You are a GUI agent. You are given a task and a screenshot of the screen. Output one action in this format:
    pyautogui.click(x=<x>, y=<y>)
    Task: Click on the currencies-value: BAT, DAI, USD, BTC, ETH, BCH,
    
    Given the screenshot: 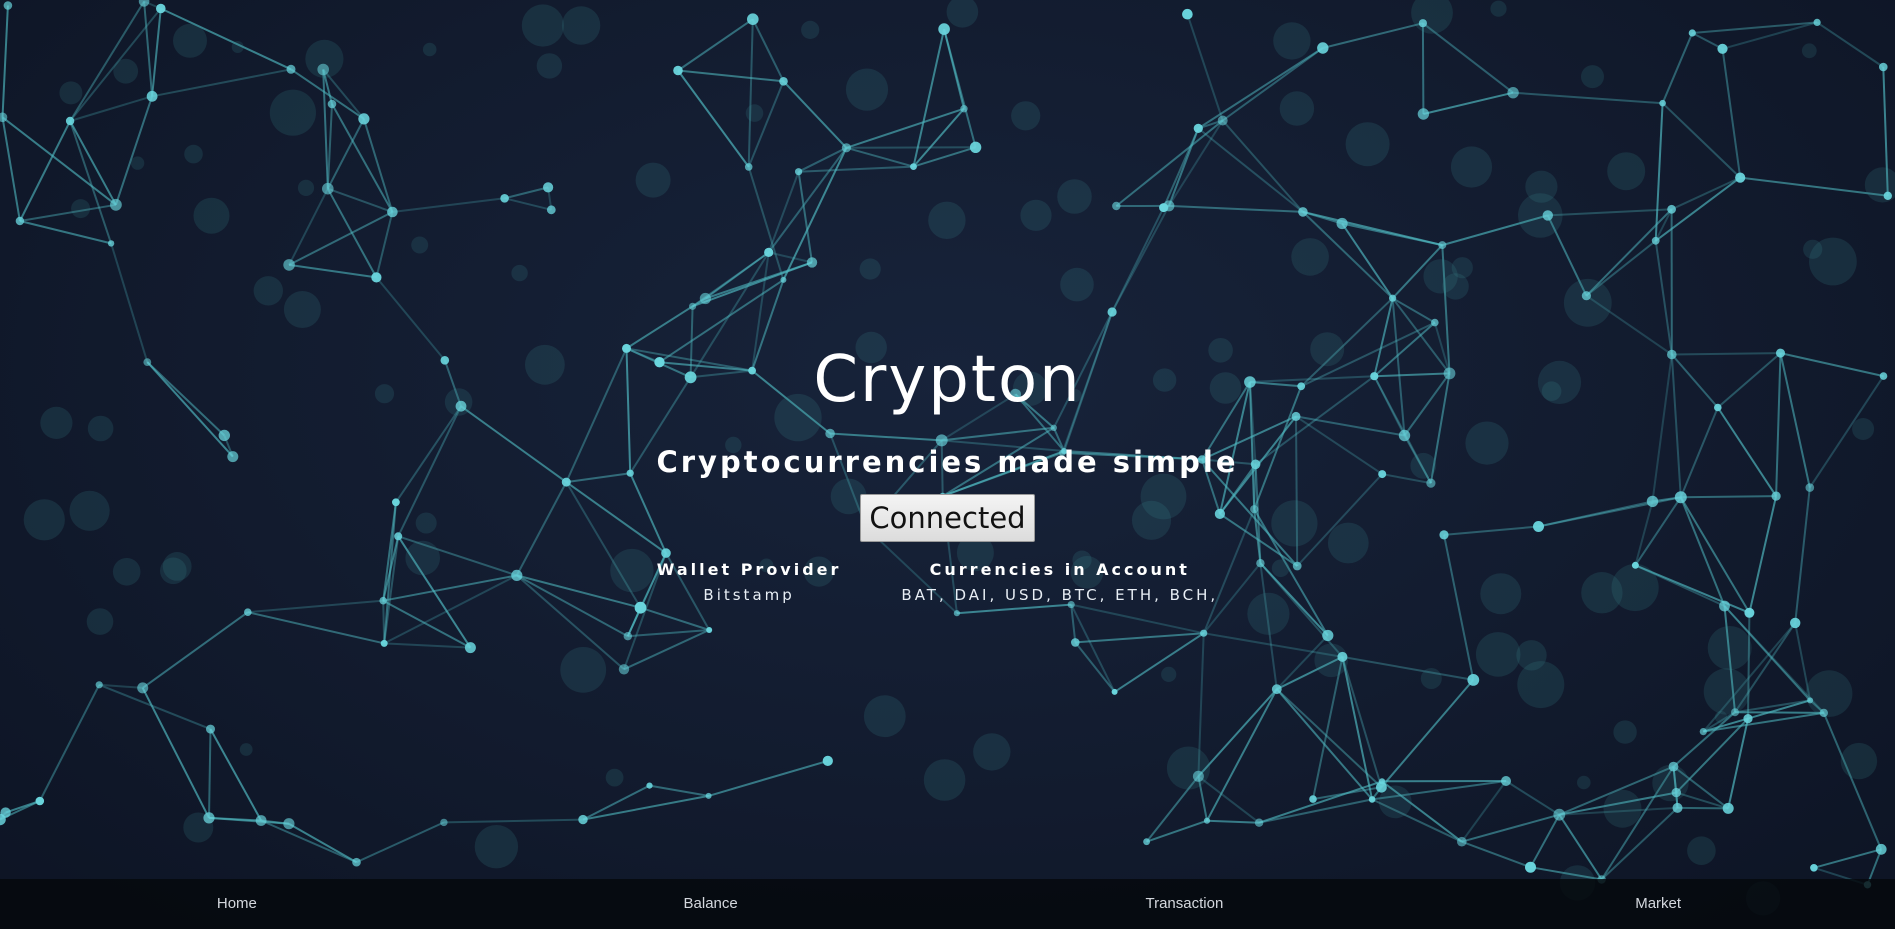 What is the action you would take?
    pyautogui.click(x=1060, y=595)
    